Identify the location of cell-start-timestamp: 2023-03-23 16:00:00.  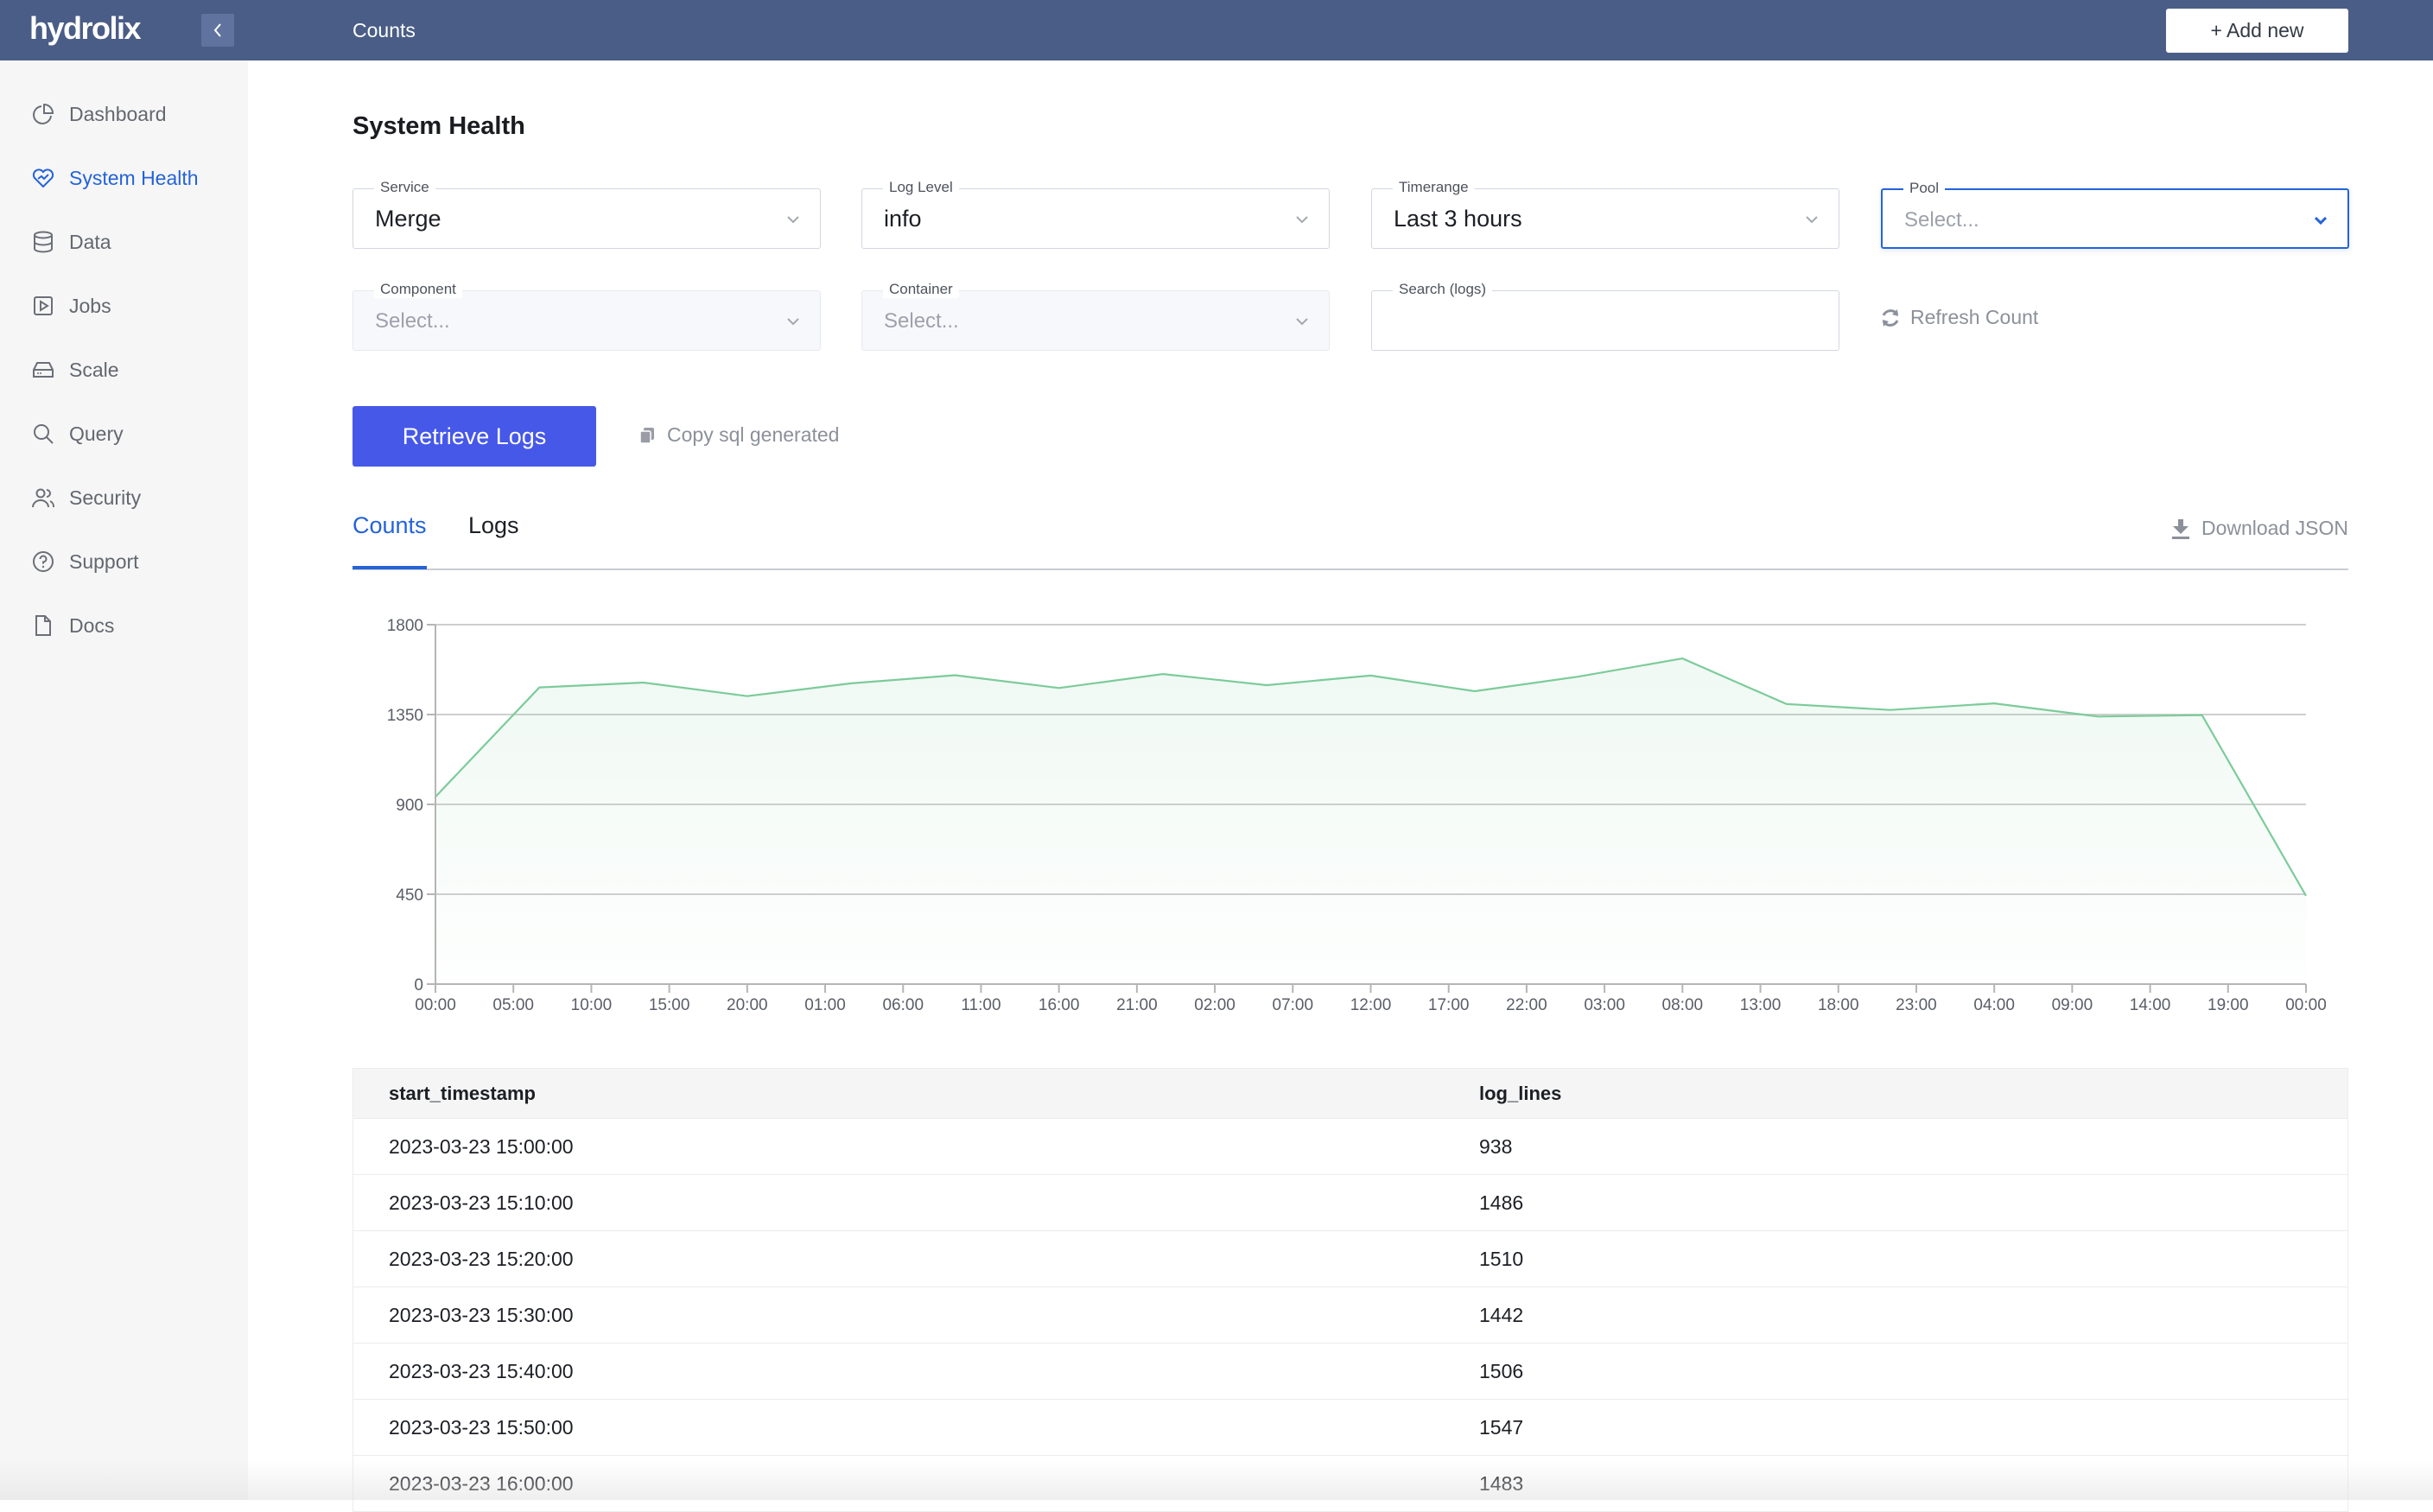
(482, 1483).